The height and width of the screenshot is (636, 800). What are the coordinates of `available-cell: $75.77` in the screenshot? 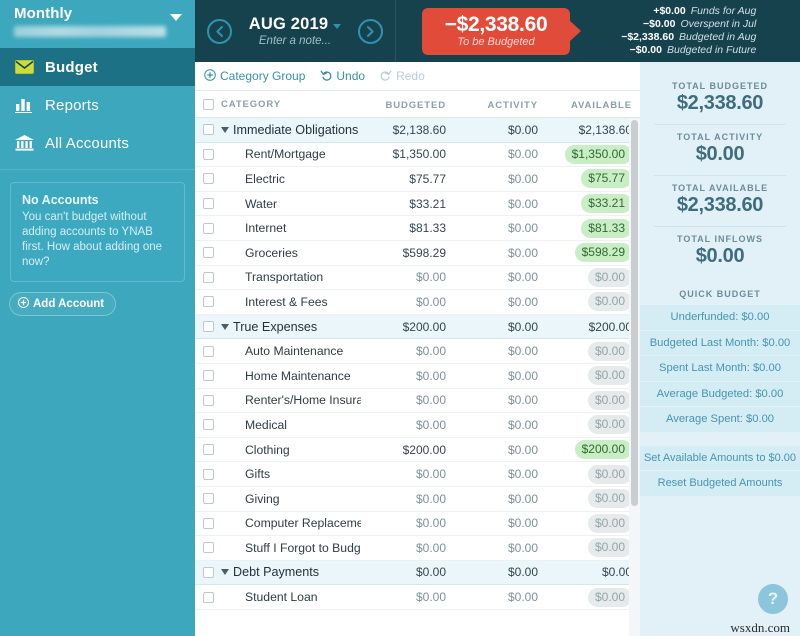 It's located at (592, 179).